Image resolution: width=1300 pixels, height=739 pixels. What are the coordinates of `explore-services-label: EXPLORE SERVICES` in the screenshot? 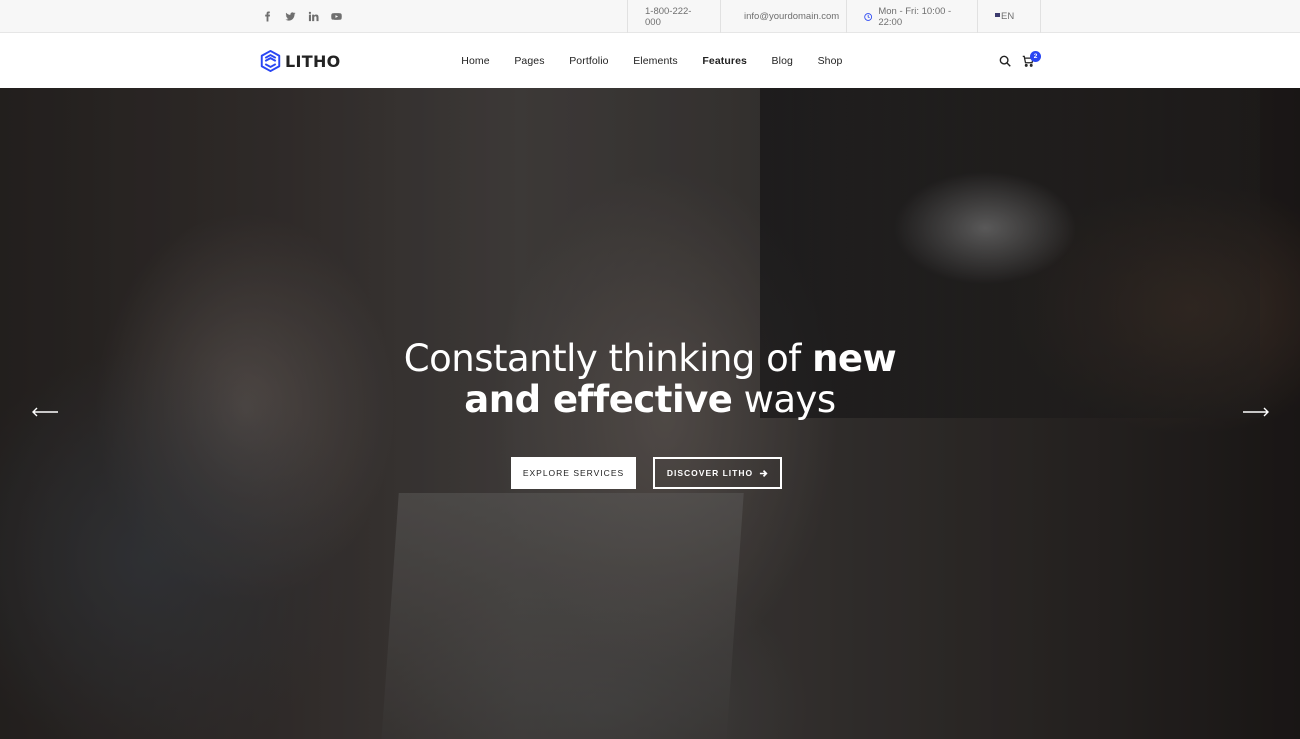 It's located at (573, 473).